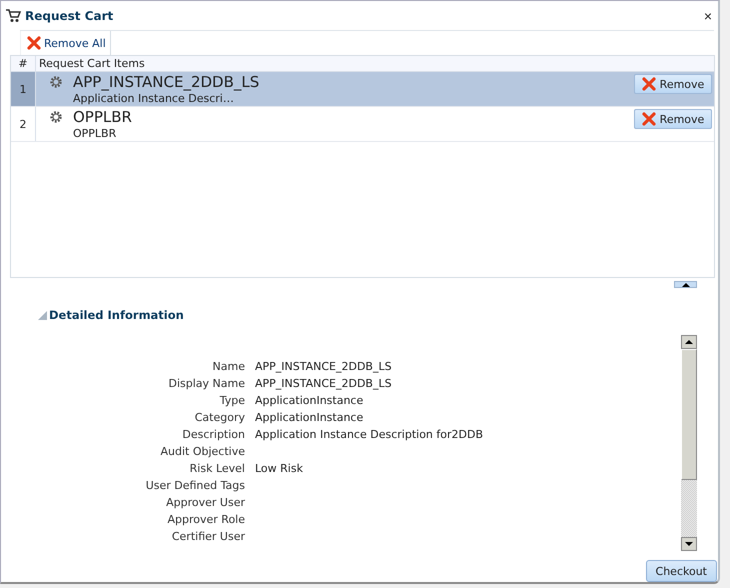 The image size is (730, 588). What do you see at coordinates (95, 133) in the screenshot?
I see `item-description: OPPLBR` at bounding box center [95, 133].